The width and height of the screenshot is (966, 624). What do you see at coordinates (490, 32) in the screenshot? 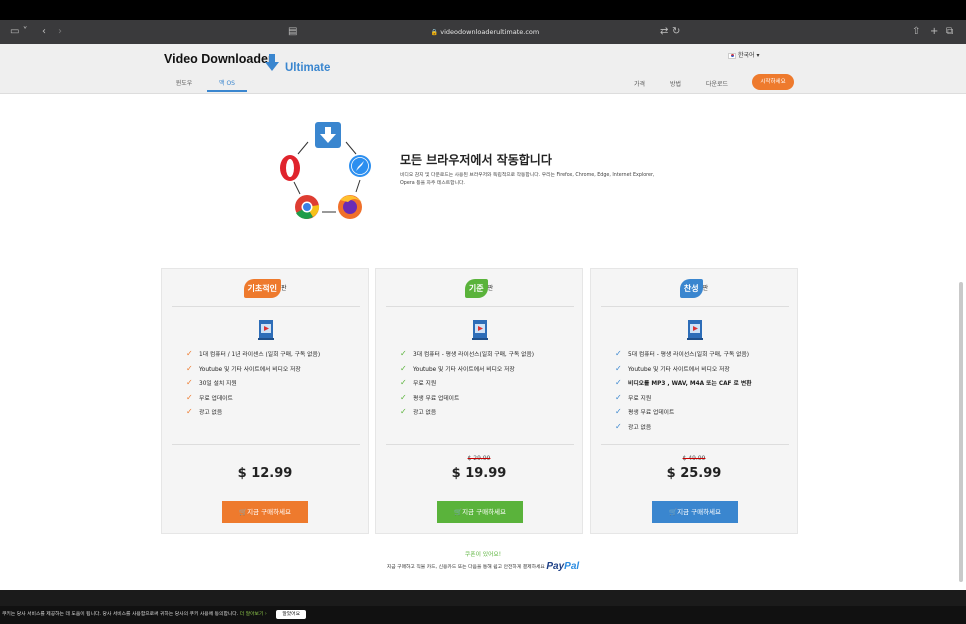
I see `url-text: videodownloaderultimate.com` at bounding box center [490, 32].